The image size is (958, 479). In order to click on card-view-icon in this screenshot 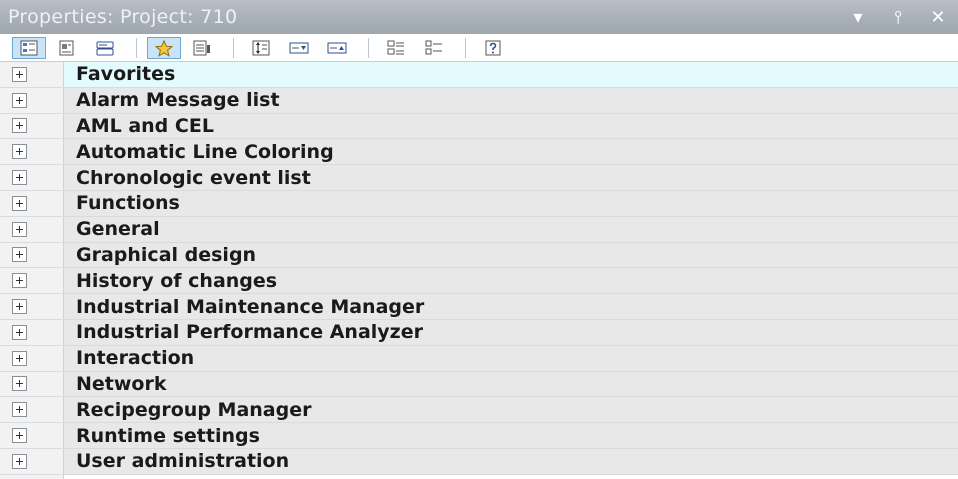, I will do `click(105, 48)`.